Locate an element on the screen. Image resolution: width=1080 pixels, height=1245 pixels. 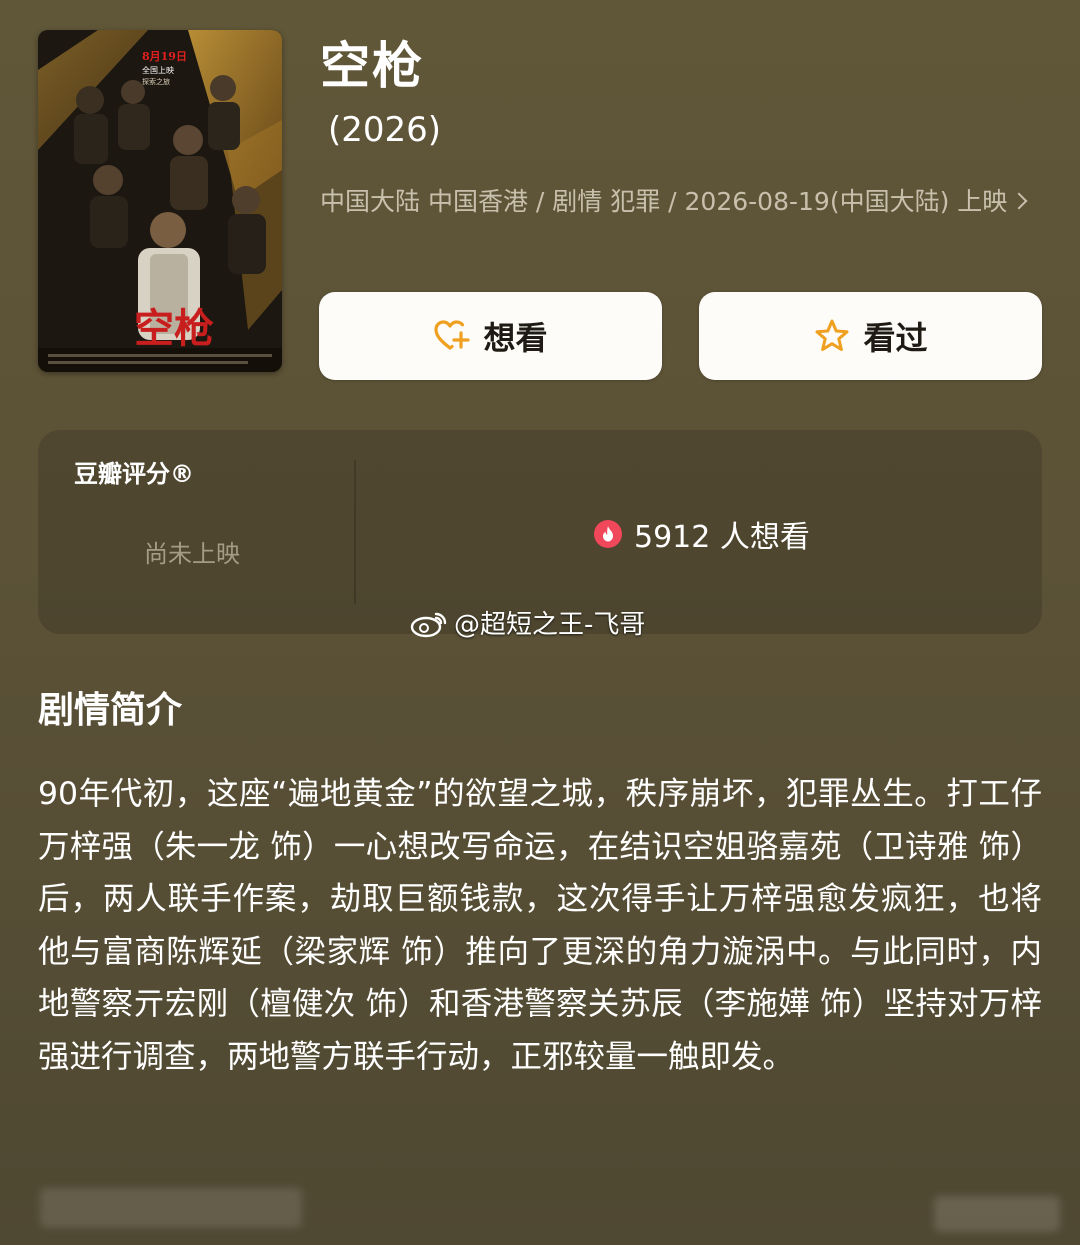
watched-button: 看过 is located at coordinates (870, 336).